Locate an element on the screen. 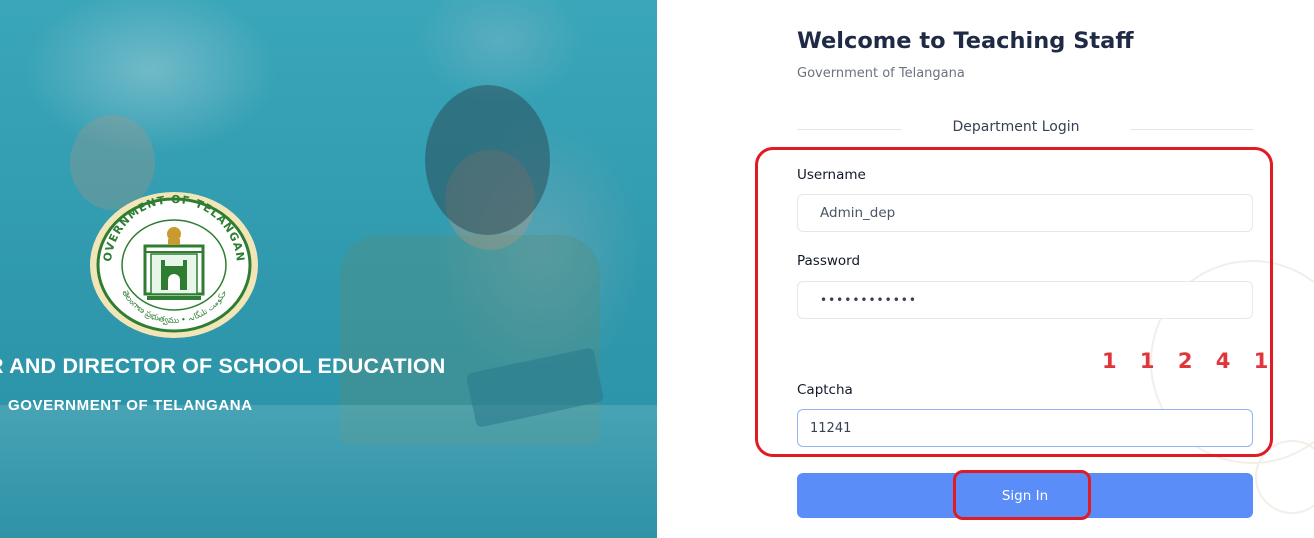 The width and height of the screenshot is (1314, 538). child-figure-hair is located at coordinates (487, 160).